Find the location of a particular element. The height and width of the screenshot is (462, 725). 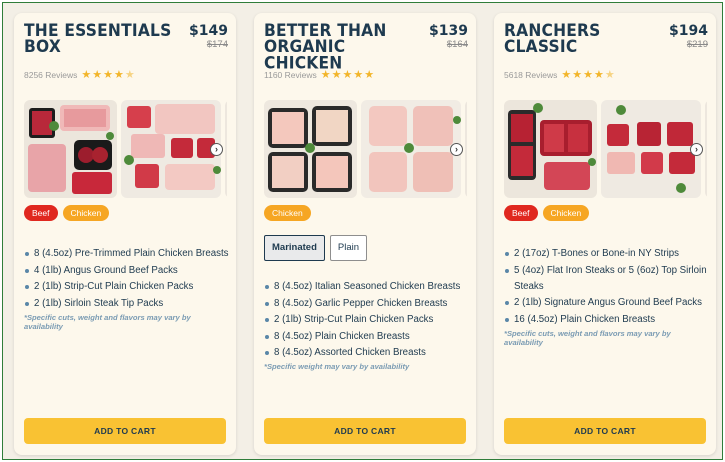

price-block: $194 $219 is located at coordinates (688, 37).